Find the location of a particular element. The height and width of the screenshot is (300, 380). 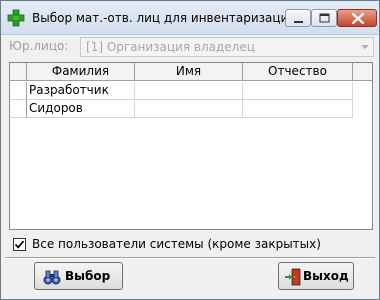

chevron-down-icon is located at coordinates (365, 47).